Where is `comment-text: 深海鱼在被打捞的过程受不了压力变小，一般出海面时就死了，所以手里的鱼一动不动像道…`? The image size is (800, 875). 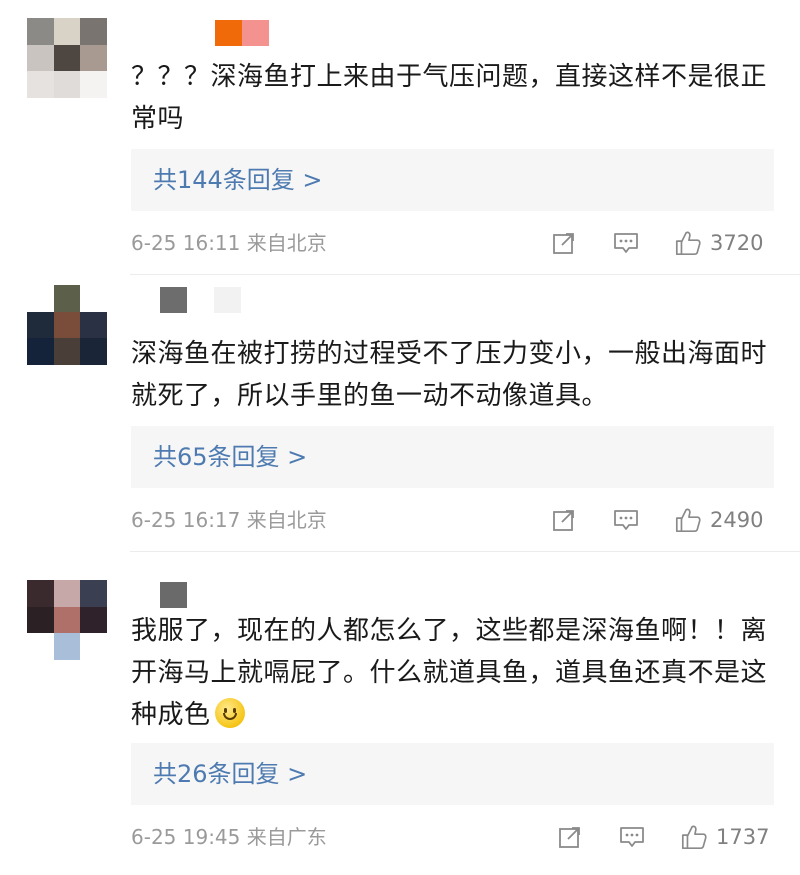 comment-text: 深海鱼在被打捞的过程受不了压力变小，一般出海面时就死了，所以手里的鱼一动不动像道… is located at coordinates (449, 375).